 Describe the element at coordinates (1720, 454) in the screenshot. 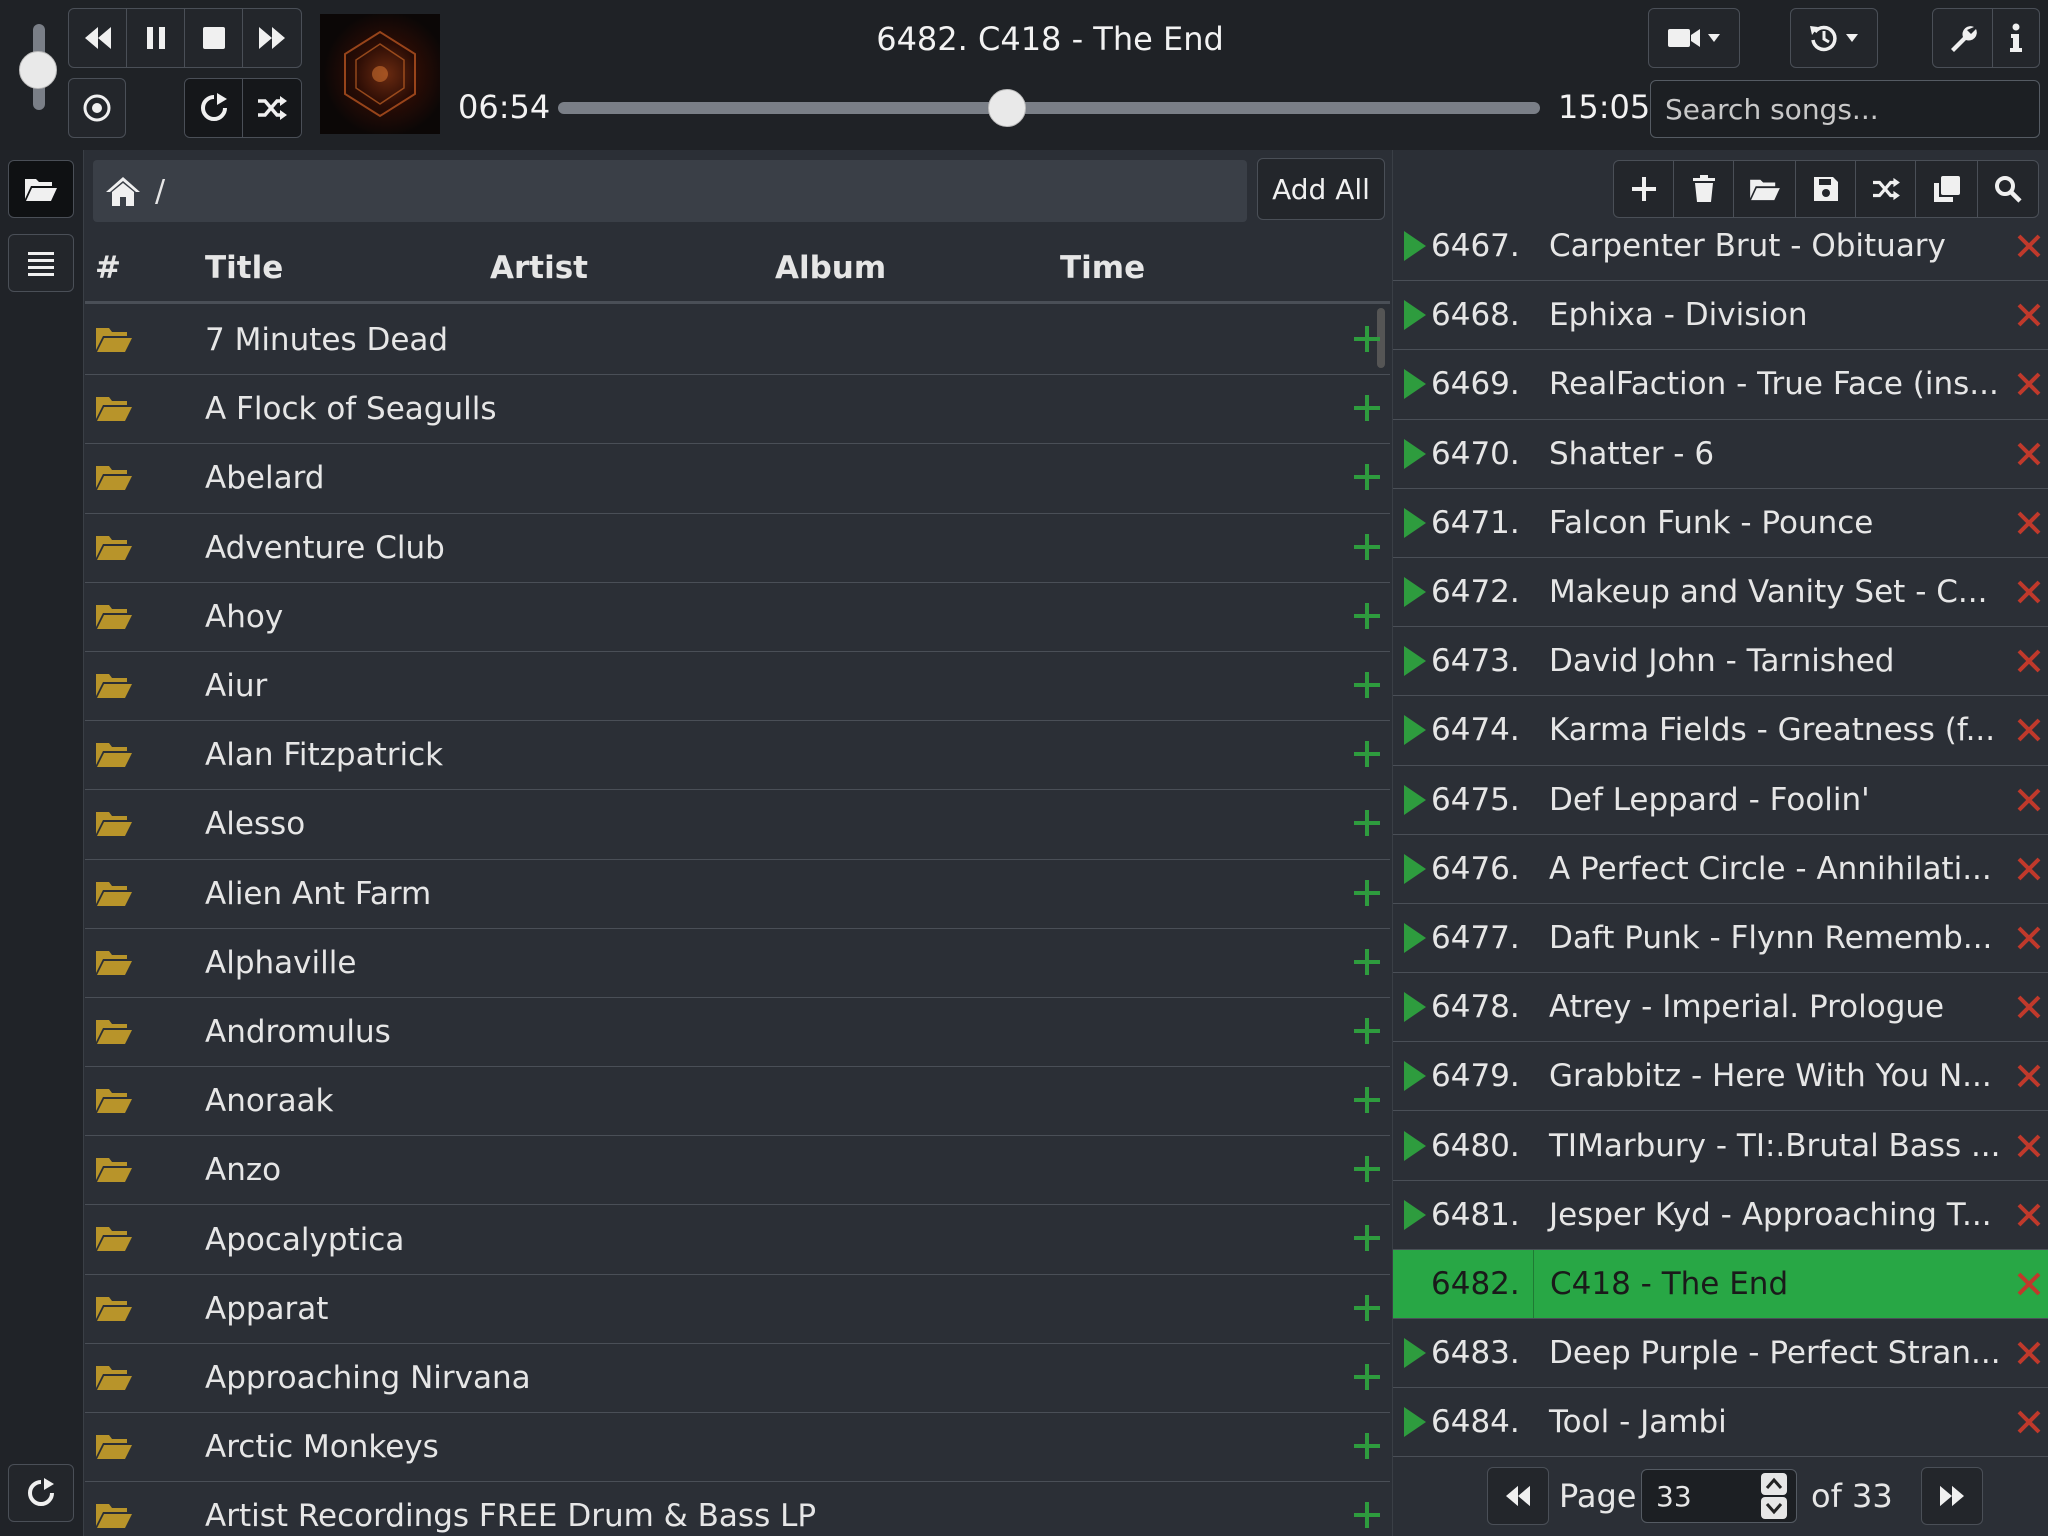

I see `playlist-item: 6470. Shatter - 6` at that location.